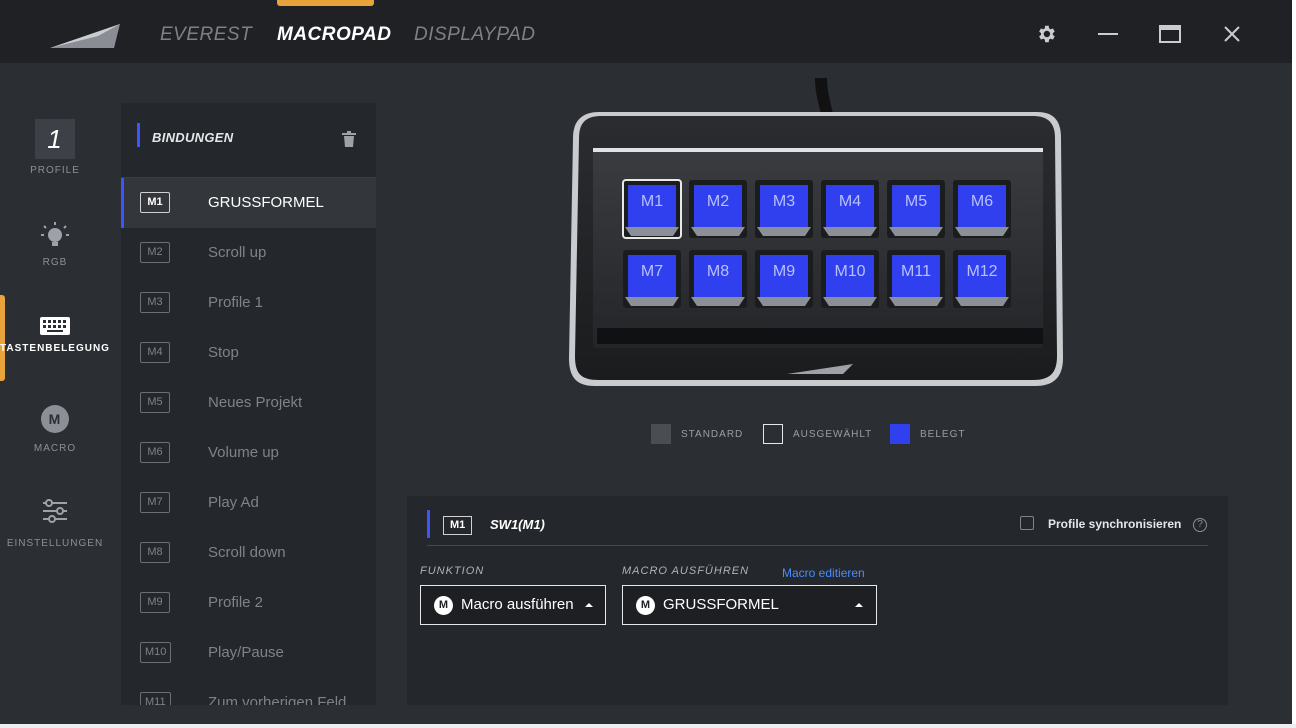 This screenshot has height=728, width=1296. I want to click on macro-key-m6: M6, so click(982, 209).